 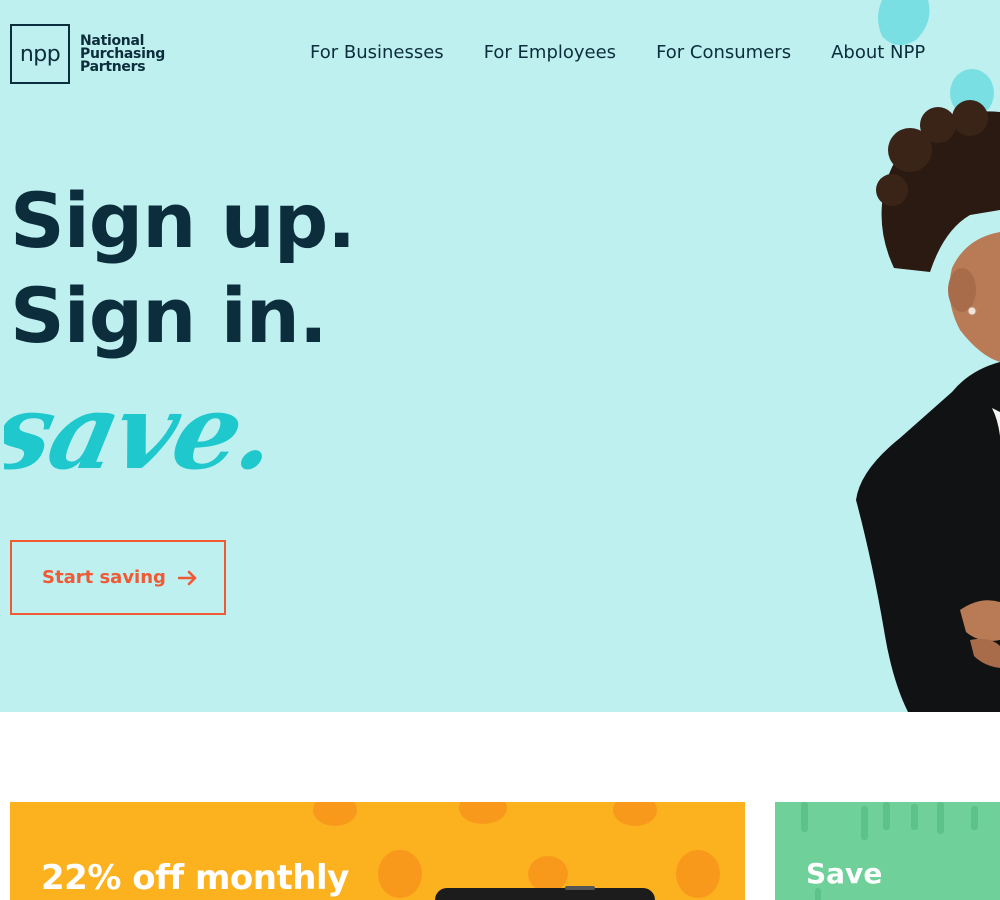 I want to click on nav-for-businesses: For Businesses, so click(x=377, y=52).